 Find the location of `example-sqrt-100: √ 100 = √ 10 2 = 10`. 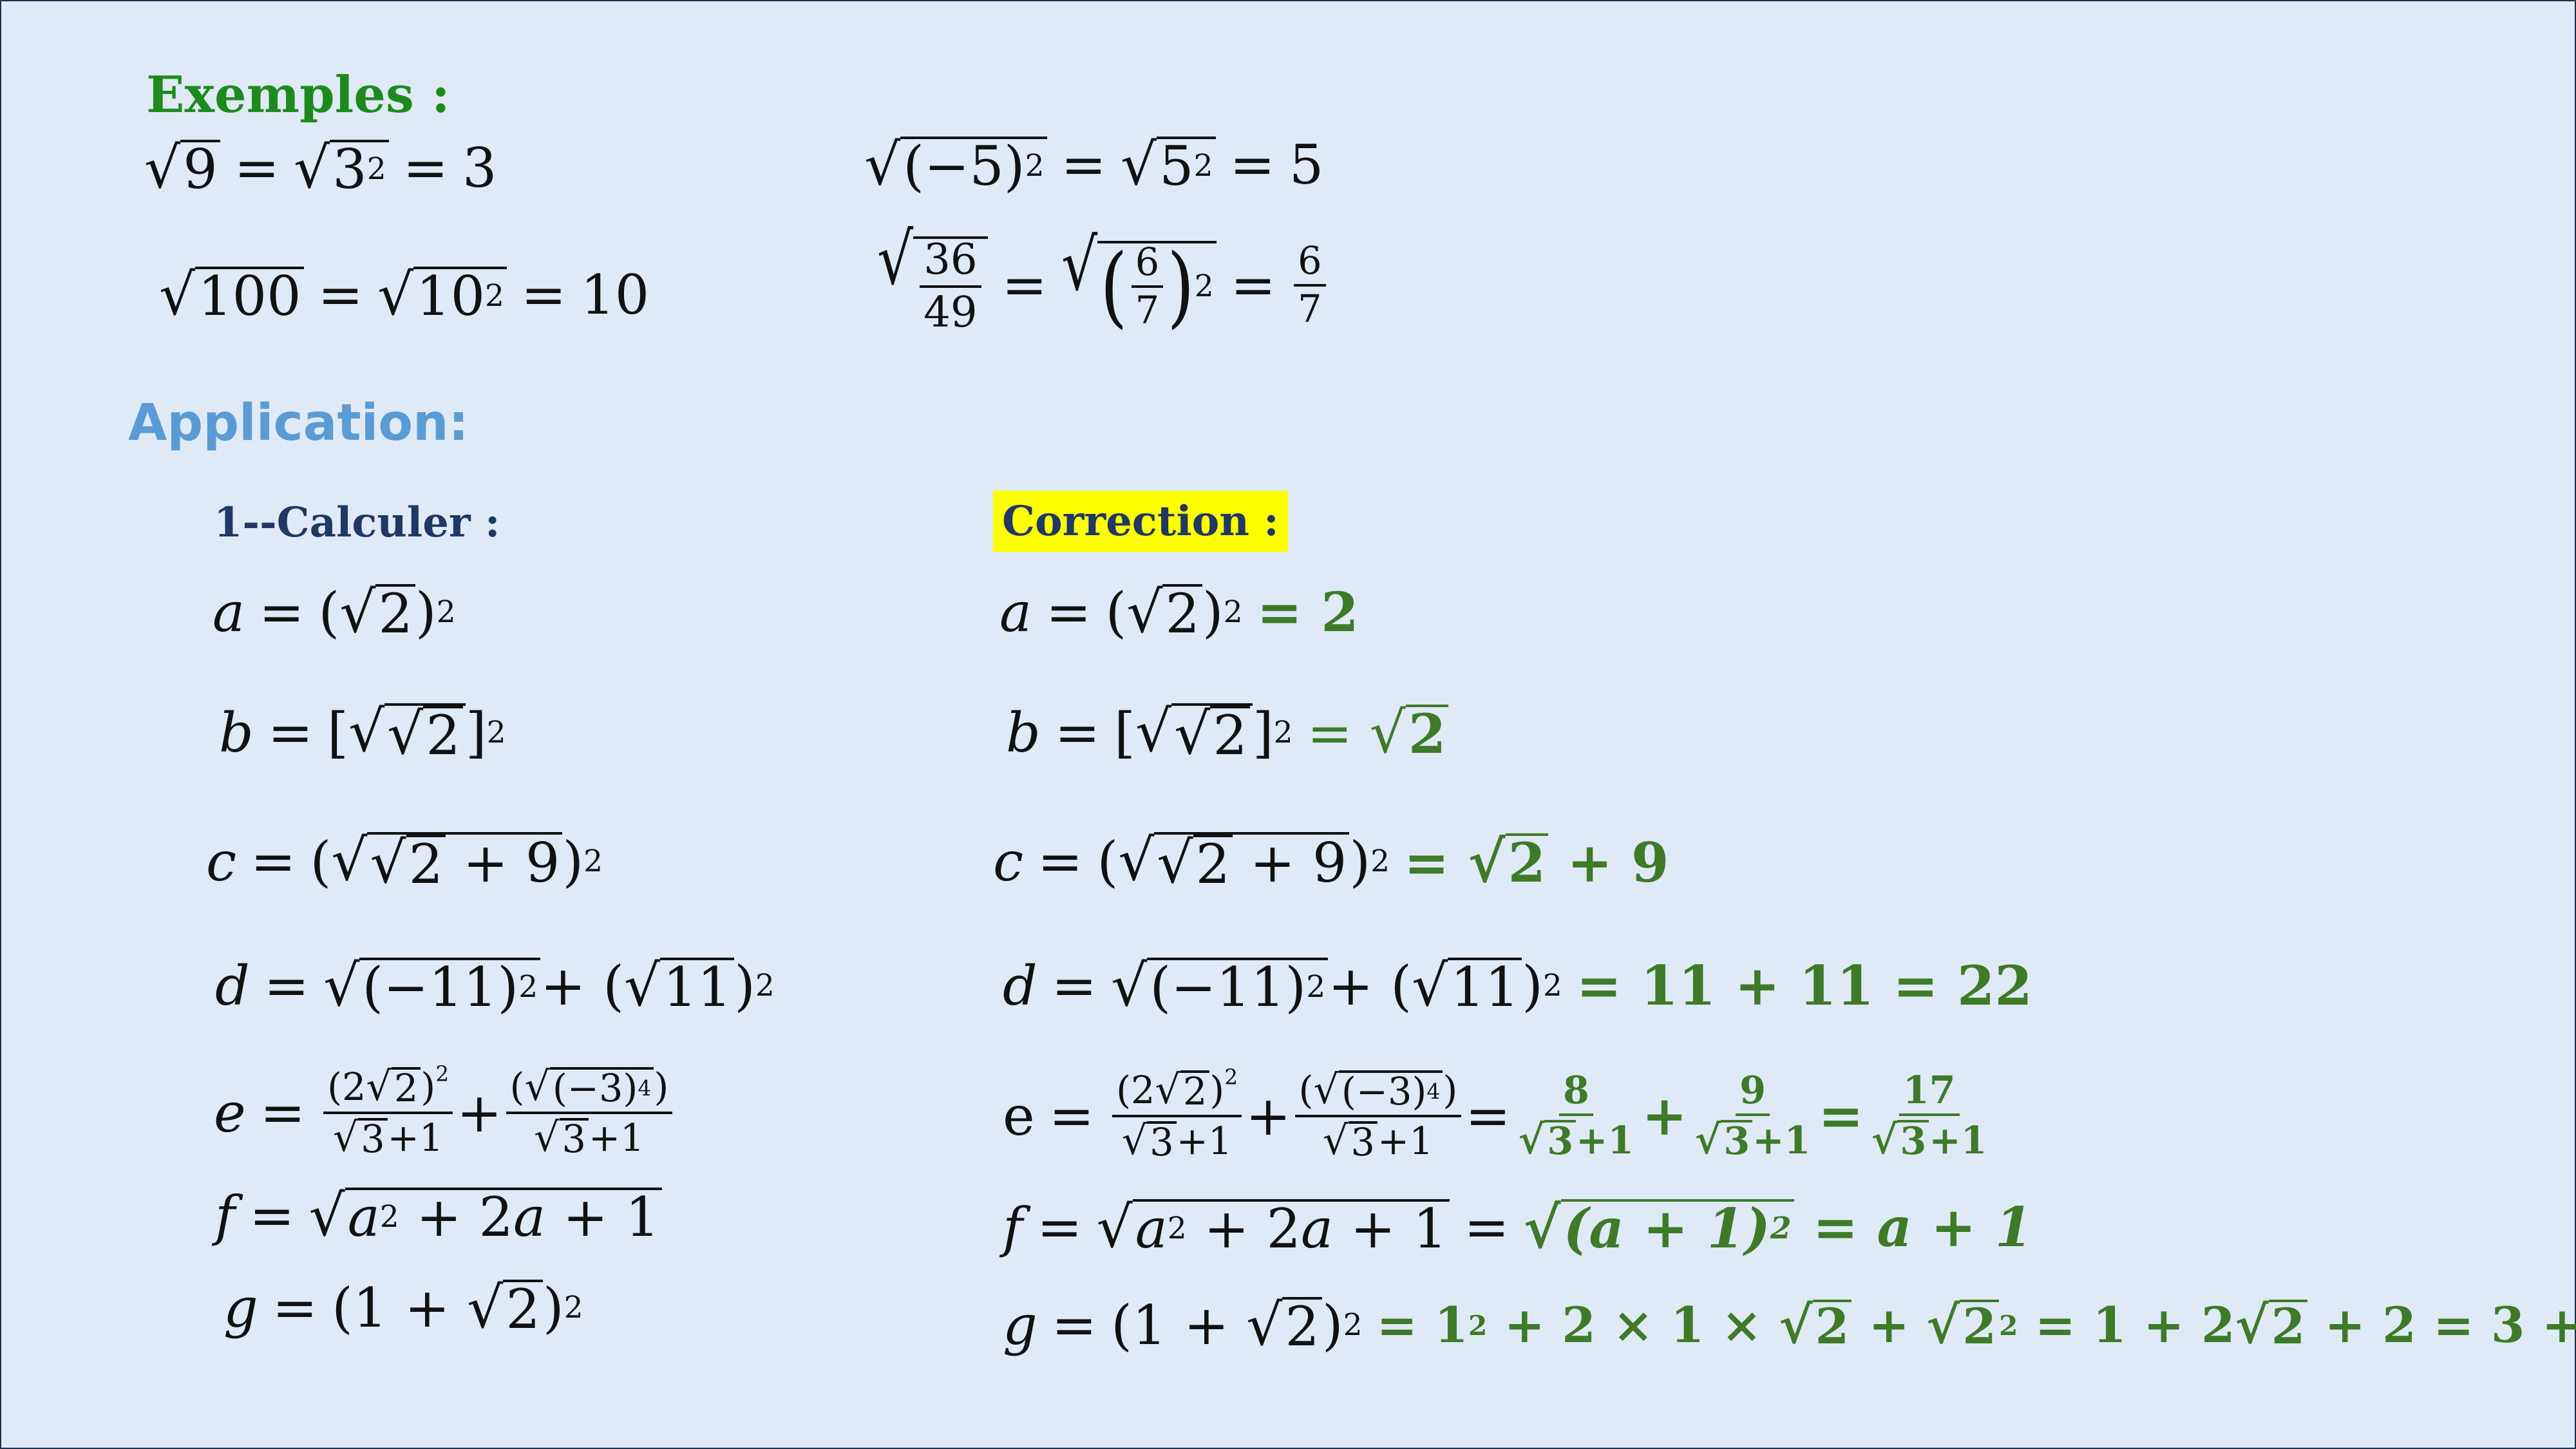

example-sqrt-100: √ 100 = √ 10 2 = 10 is located at coordinates (404, 294).